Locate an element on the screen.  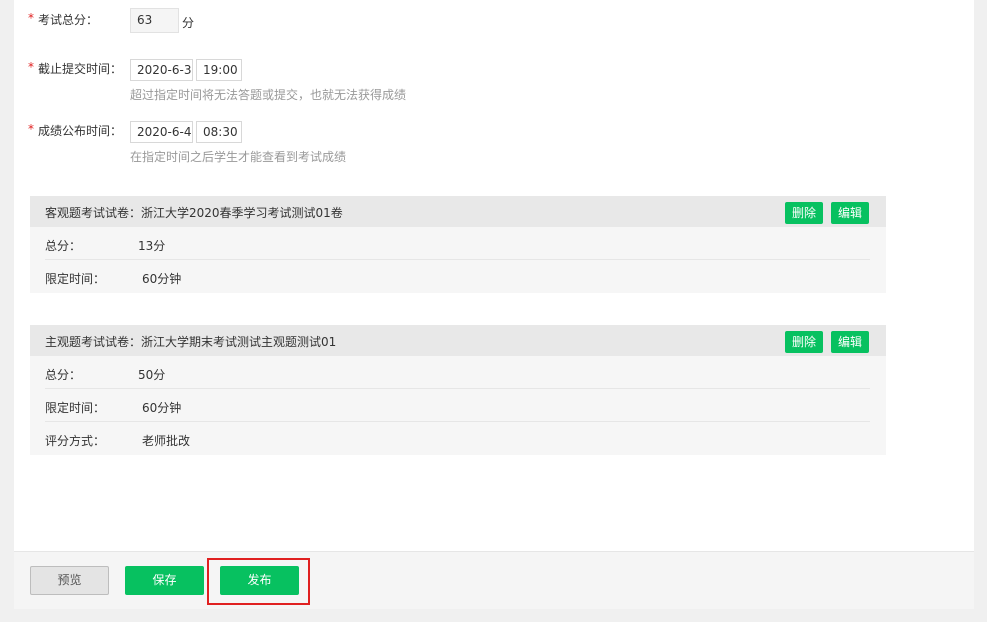
objective-paper-title: 客观题考试试卷：浙江大学2020春季学习考试测试01卷 is located at coordinates (194, 213).